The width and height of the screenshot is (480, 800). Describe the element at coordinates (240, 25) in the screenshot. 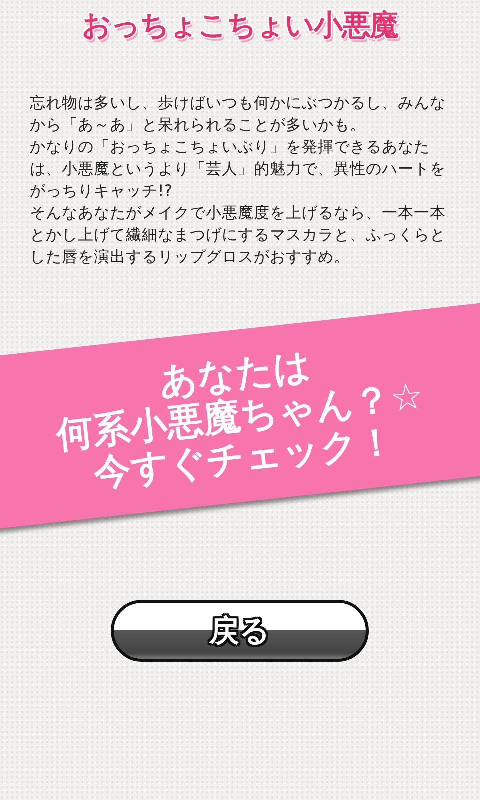

I see `page-title: おっちょこちょい小悪魔` at that location.